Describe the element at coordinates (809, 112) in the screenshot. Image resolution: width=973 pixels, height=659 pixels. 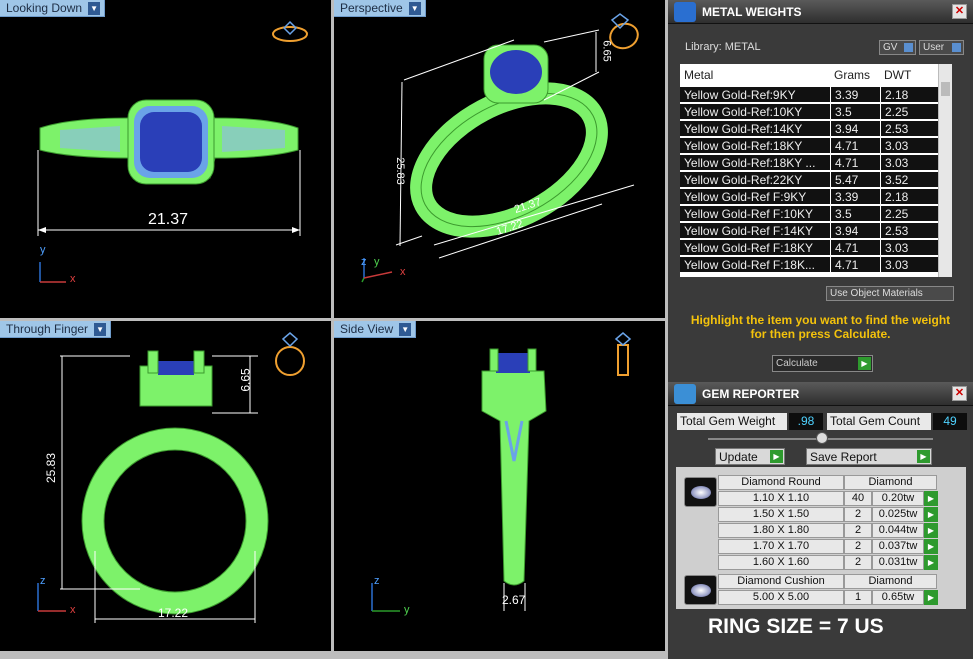
I see `table-row: Yellow Gold-Ref:10KY 3.5 2.25` at that location.